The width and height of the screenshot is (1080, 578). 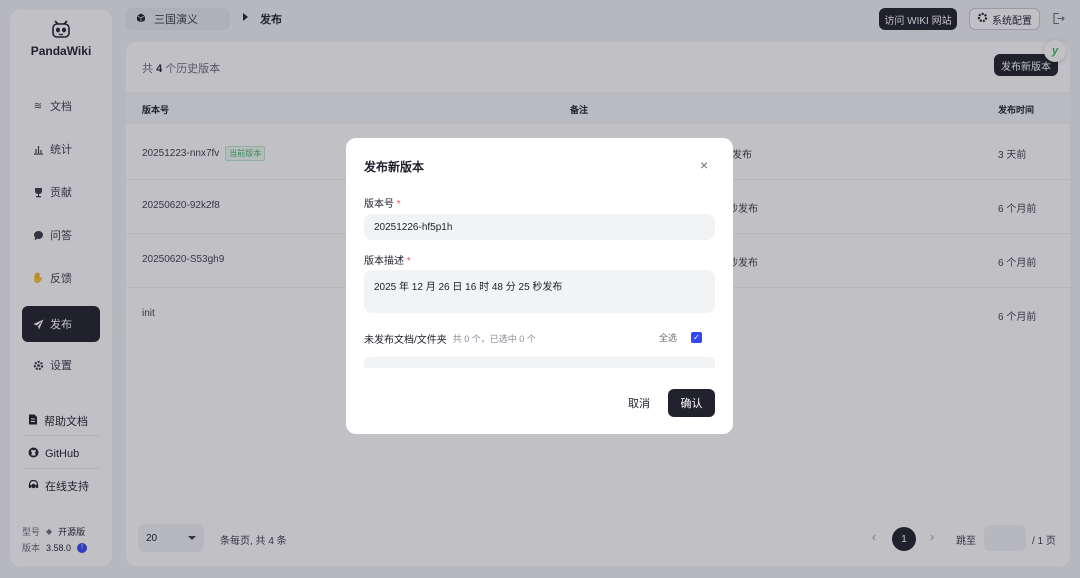 What do you see at coordinates (494, 339) in the screenshot?
I see `unpublished-count: 共 0 个，已选中 0 个` at bounding box center [494, 339].